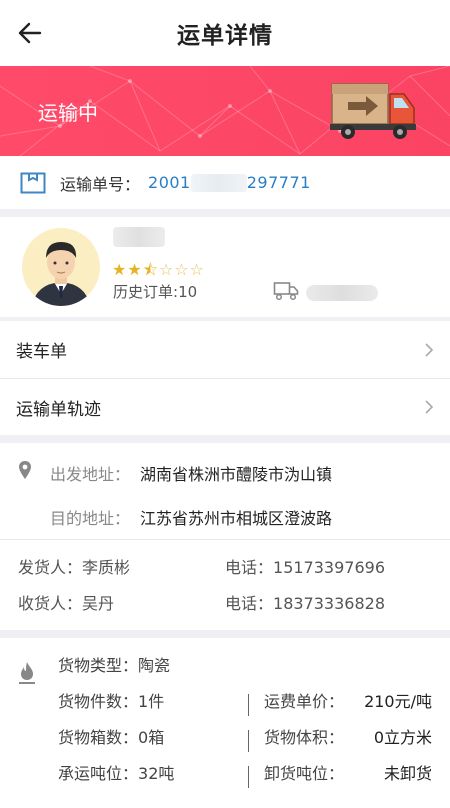 The image size is (450, 808). What do you see at coordinates (25, 470) in the screenshot?
I see `location-pin-icon` at bounding box center [25, 470].